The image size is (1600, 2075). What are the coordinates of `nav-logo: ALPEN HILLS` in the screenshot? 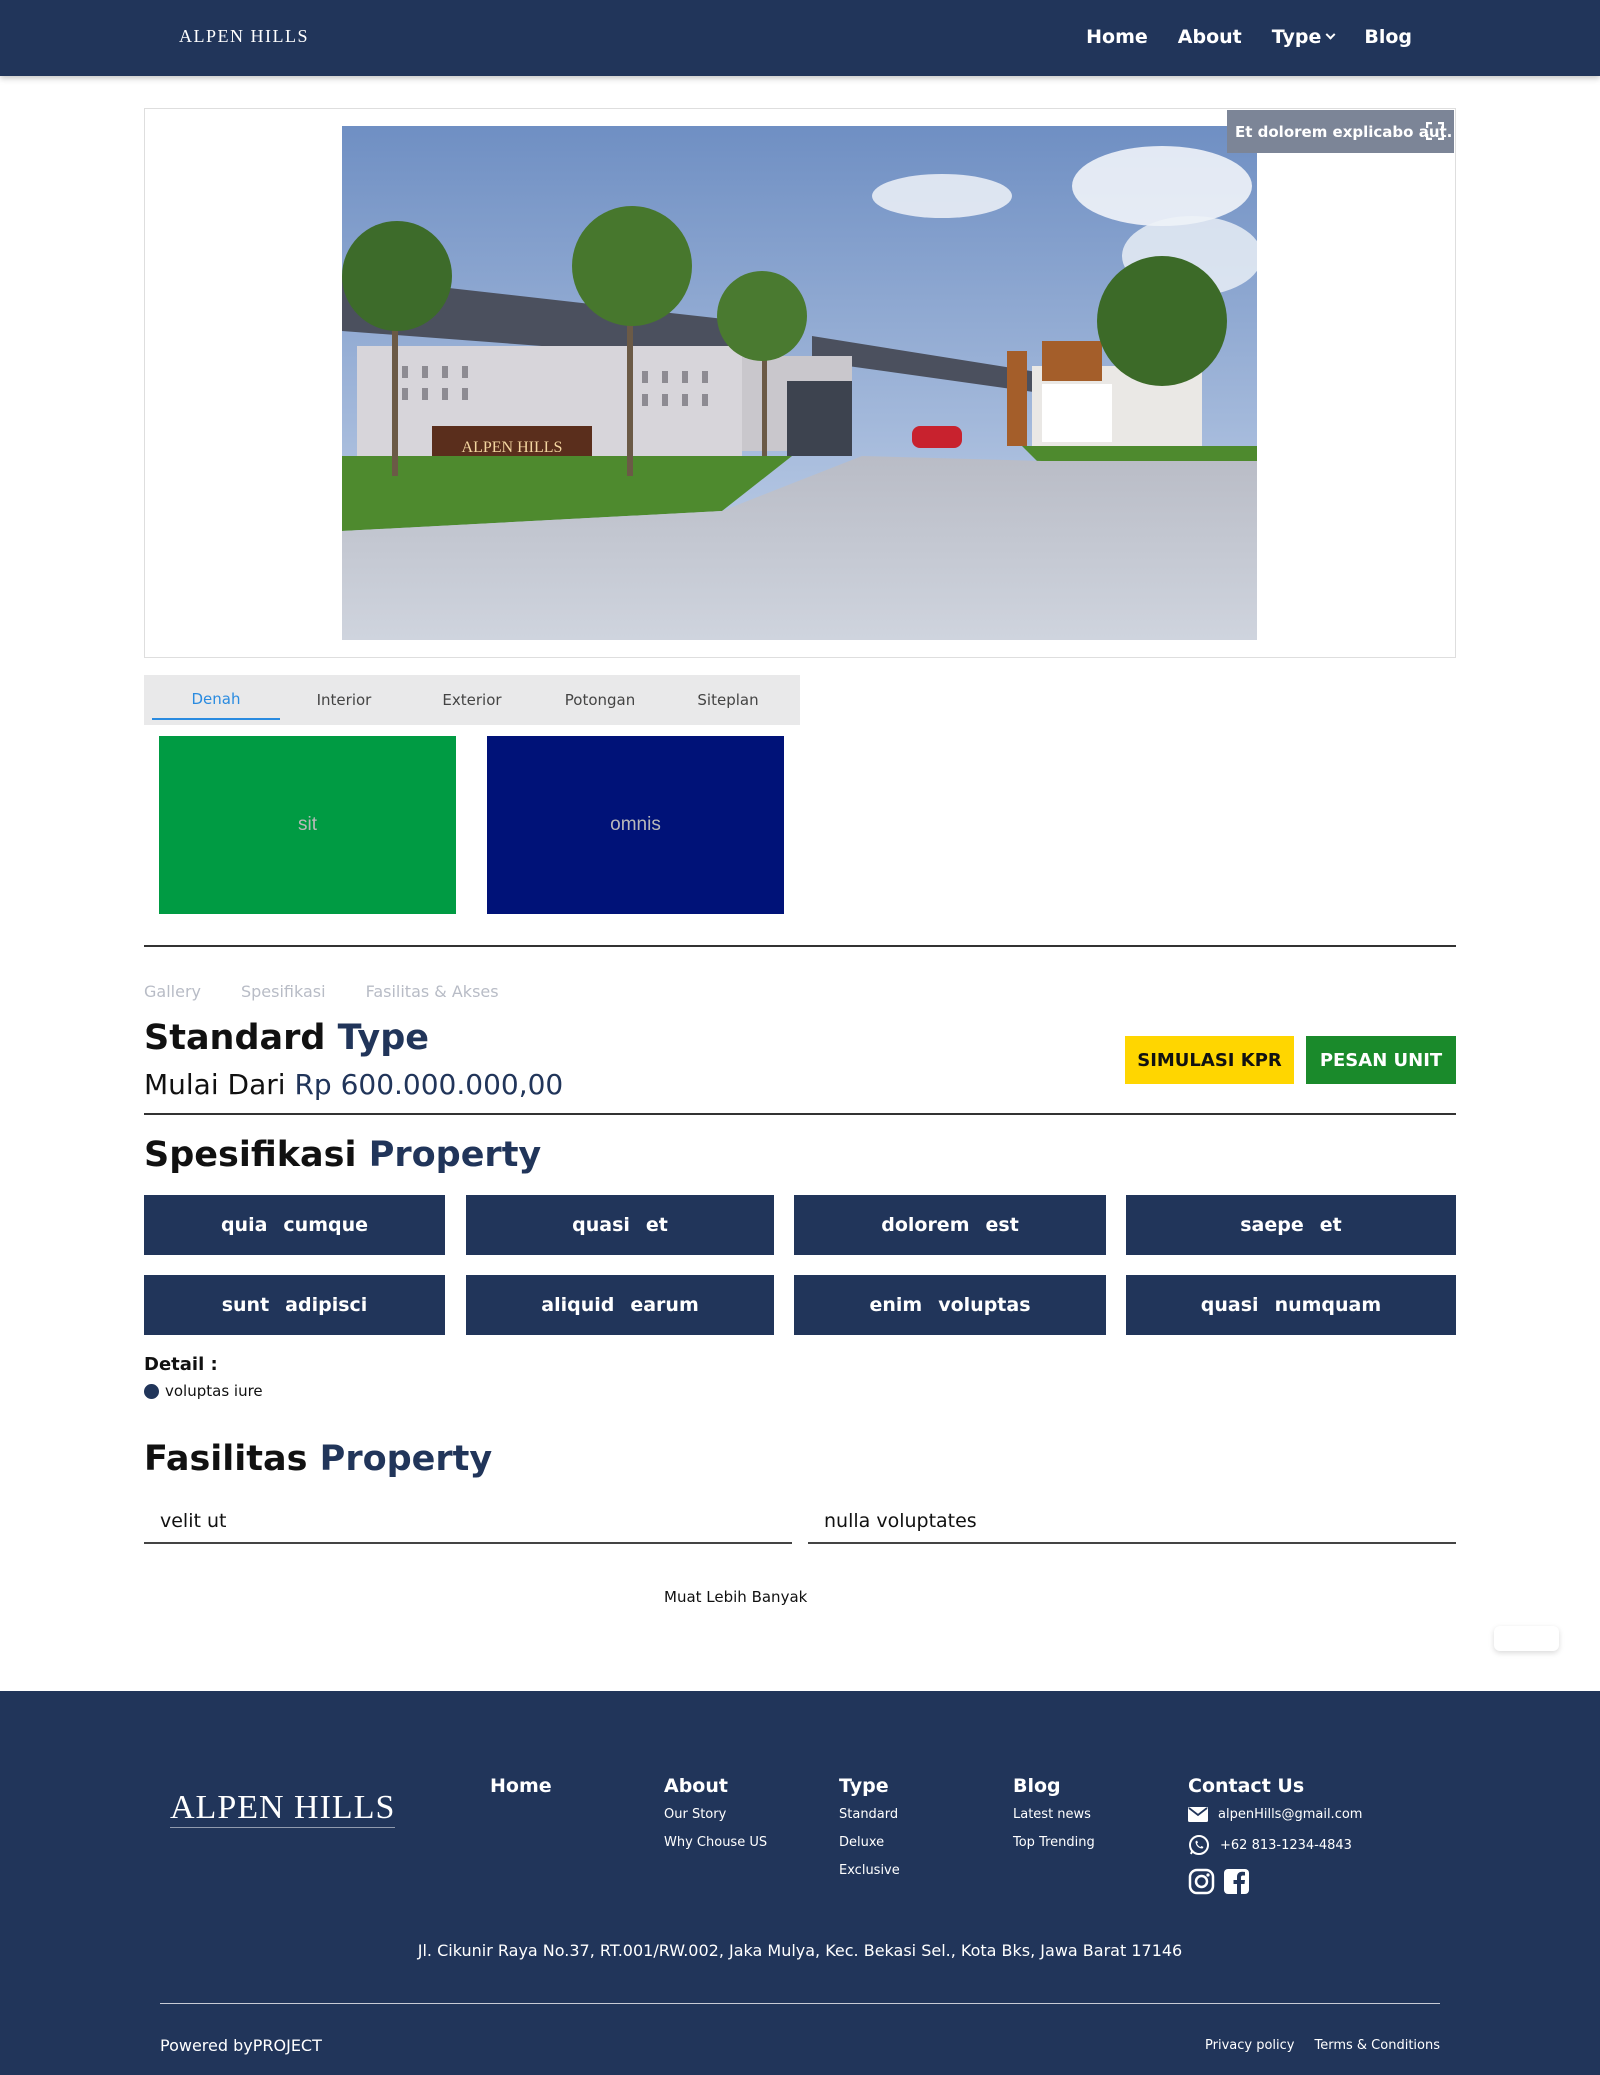 It's located at (244, 36).